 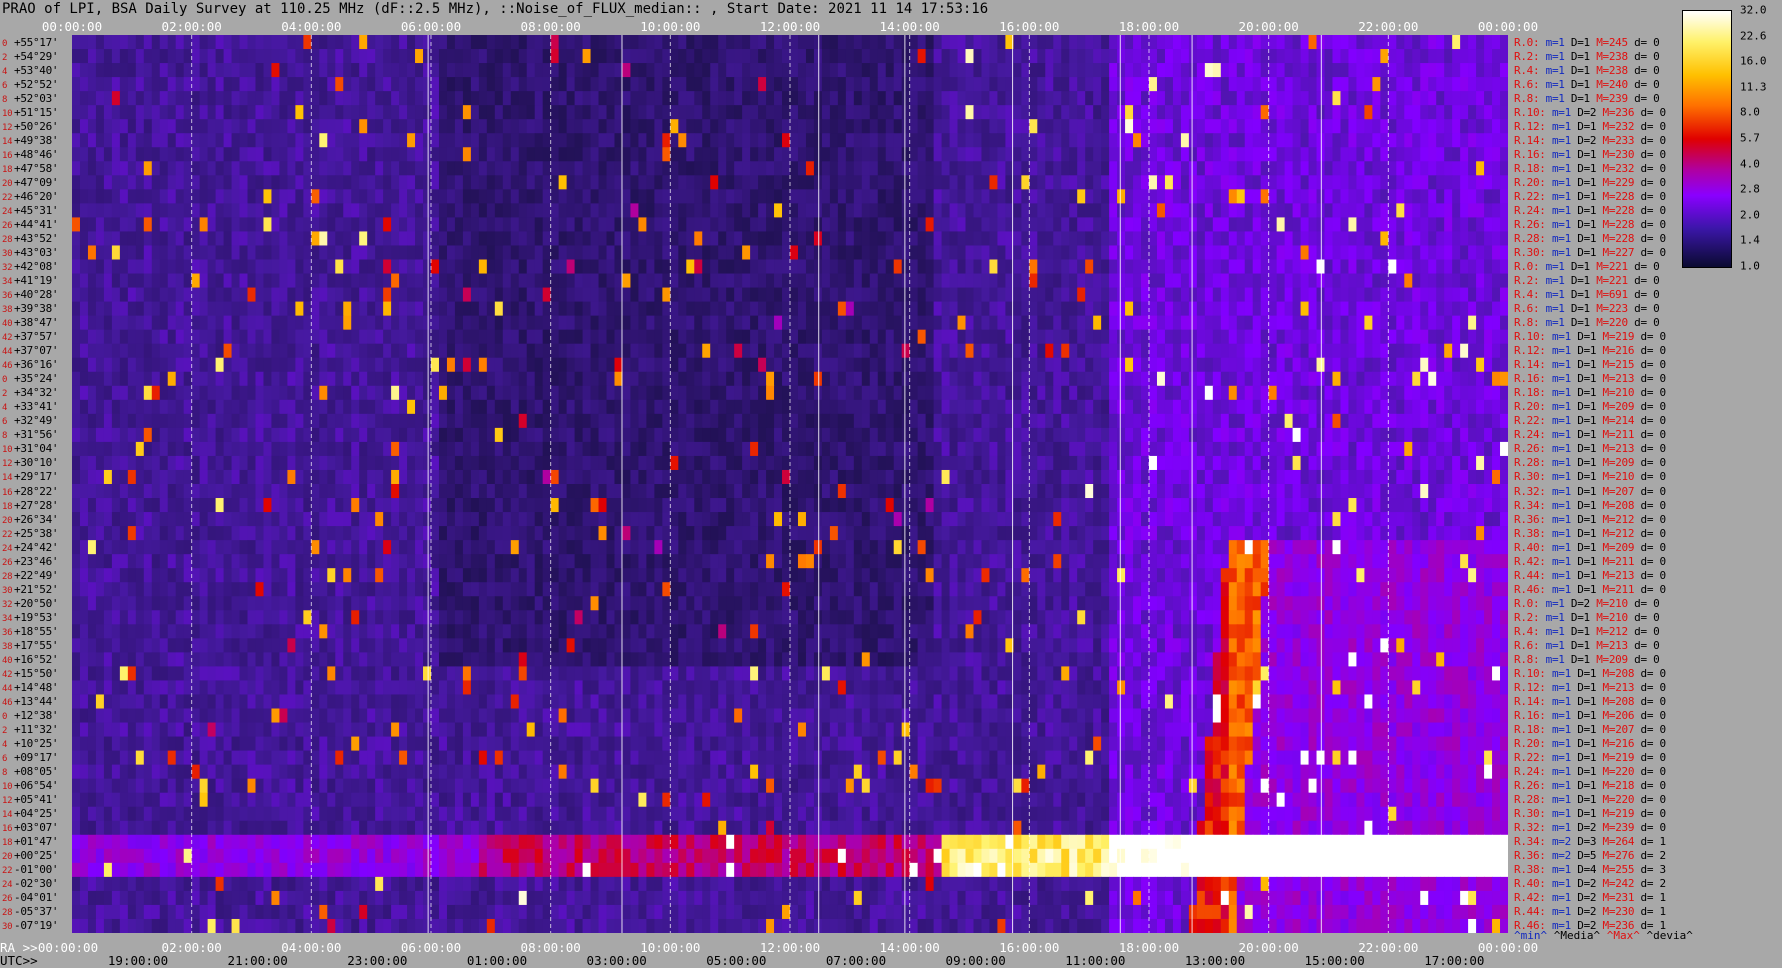 What do you see at coordinates (36, 379) in the screenshot?
I see `declination-value: +35°24'` at bounding box center [36, 379].